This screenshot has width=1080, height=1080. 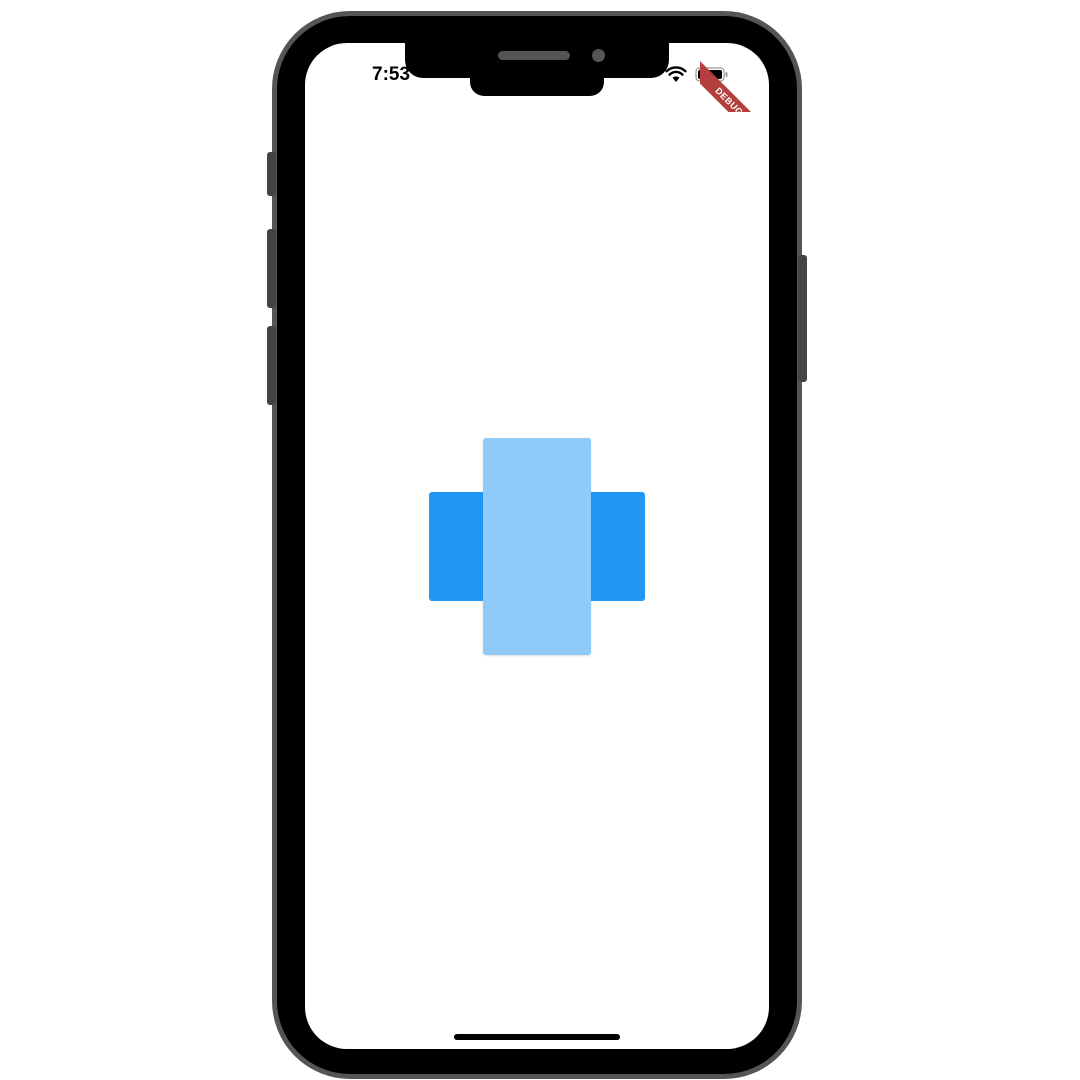 What do you see at coordinates (271, 365) in the screenshot?
I see `volume-down-button` at bounding box center [271, 365].